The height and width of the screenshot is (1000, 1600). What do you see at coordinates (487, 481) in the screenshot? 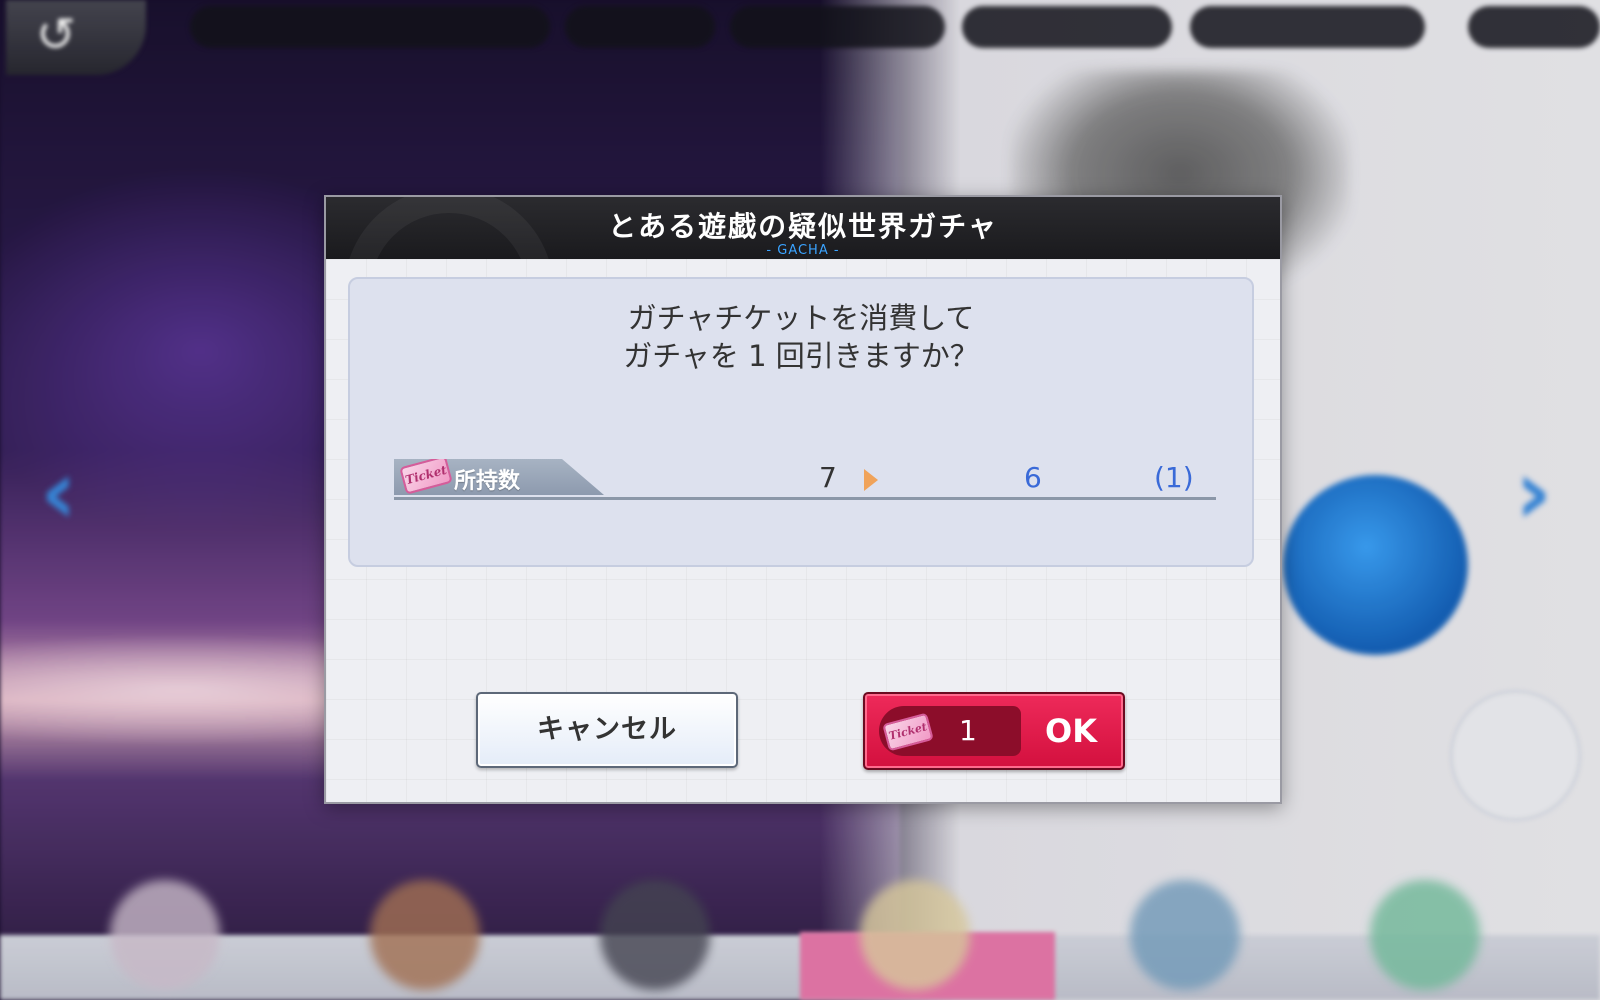
I see `count-label: 所持数` at bounding box center [487, 481].